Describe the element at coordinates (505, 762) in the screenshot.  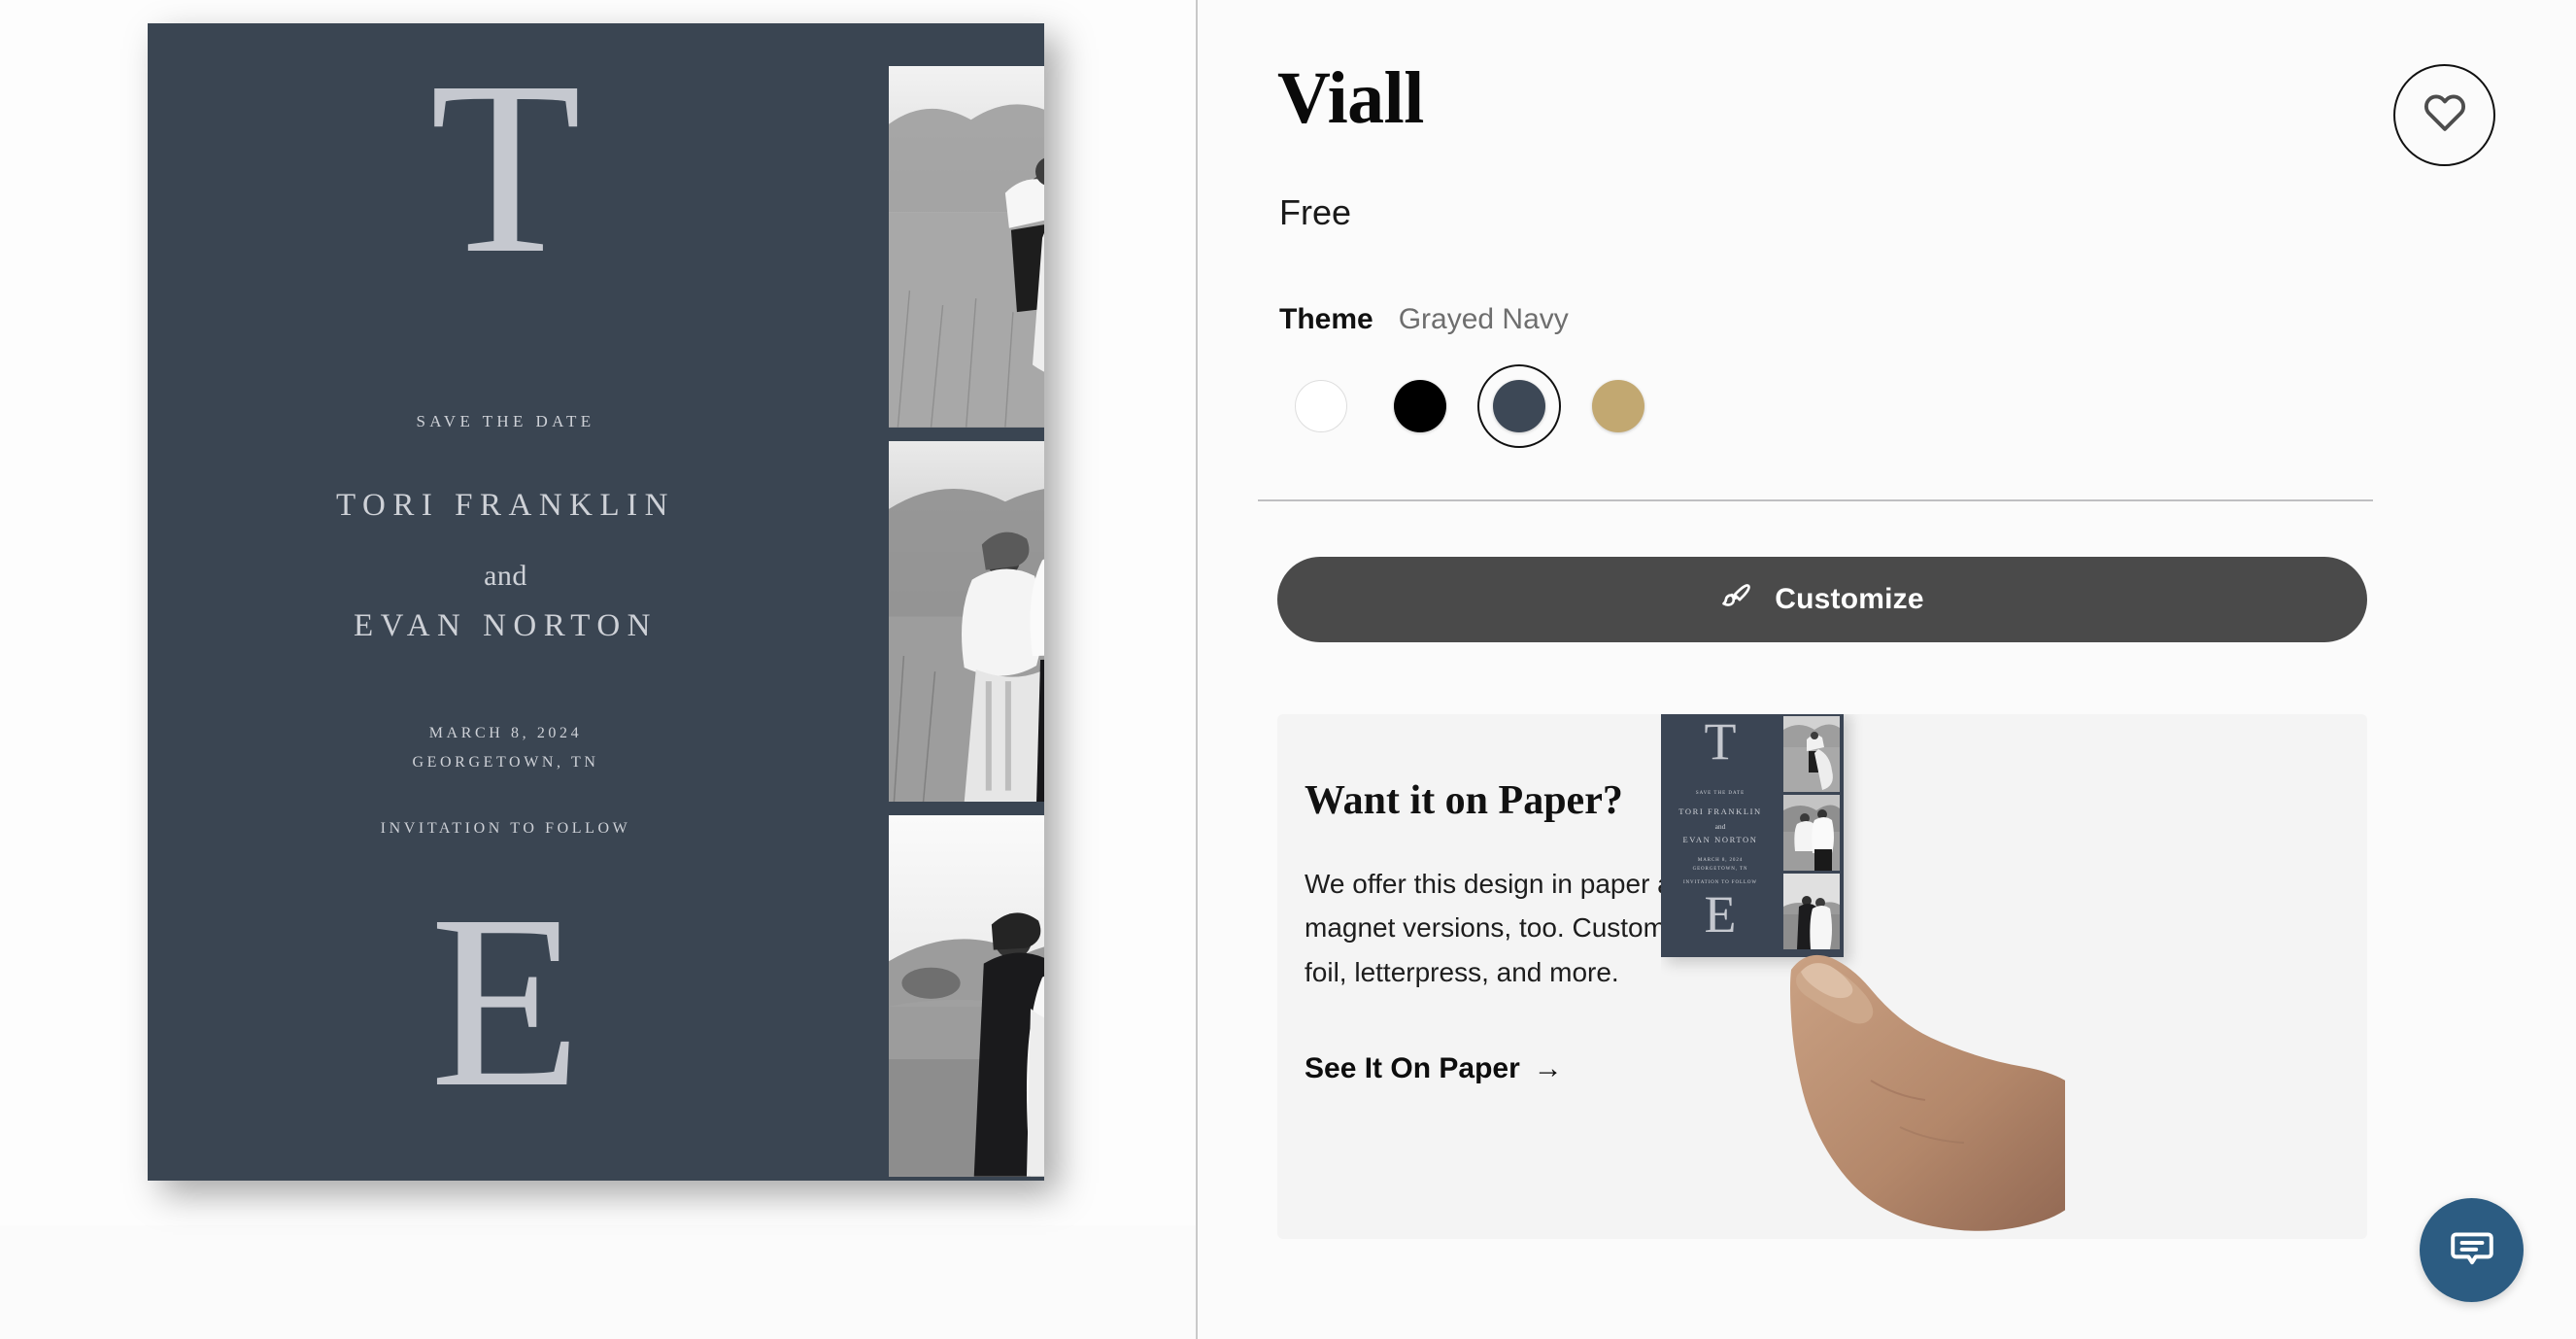
I see `card-location: GEORGETOWN, TN` at that location.